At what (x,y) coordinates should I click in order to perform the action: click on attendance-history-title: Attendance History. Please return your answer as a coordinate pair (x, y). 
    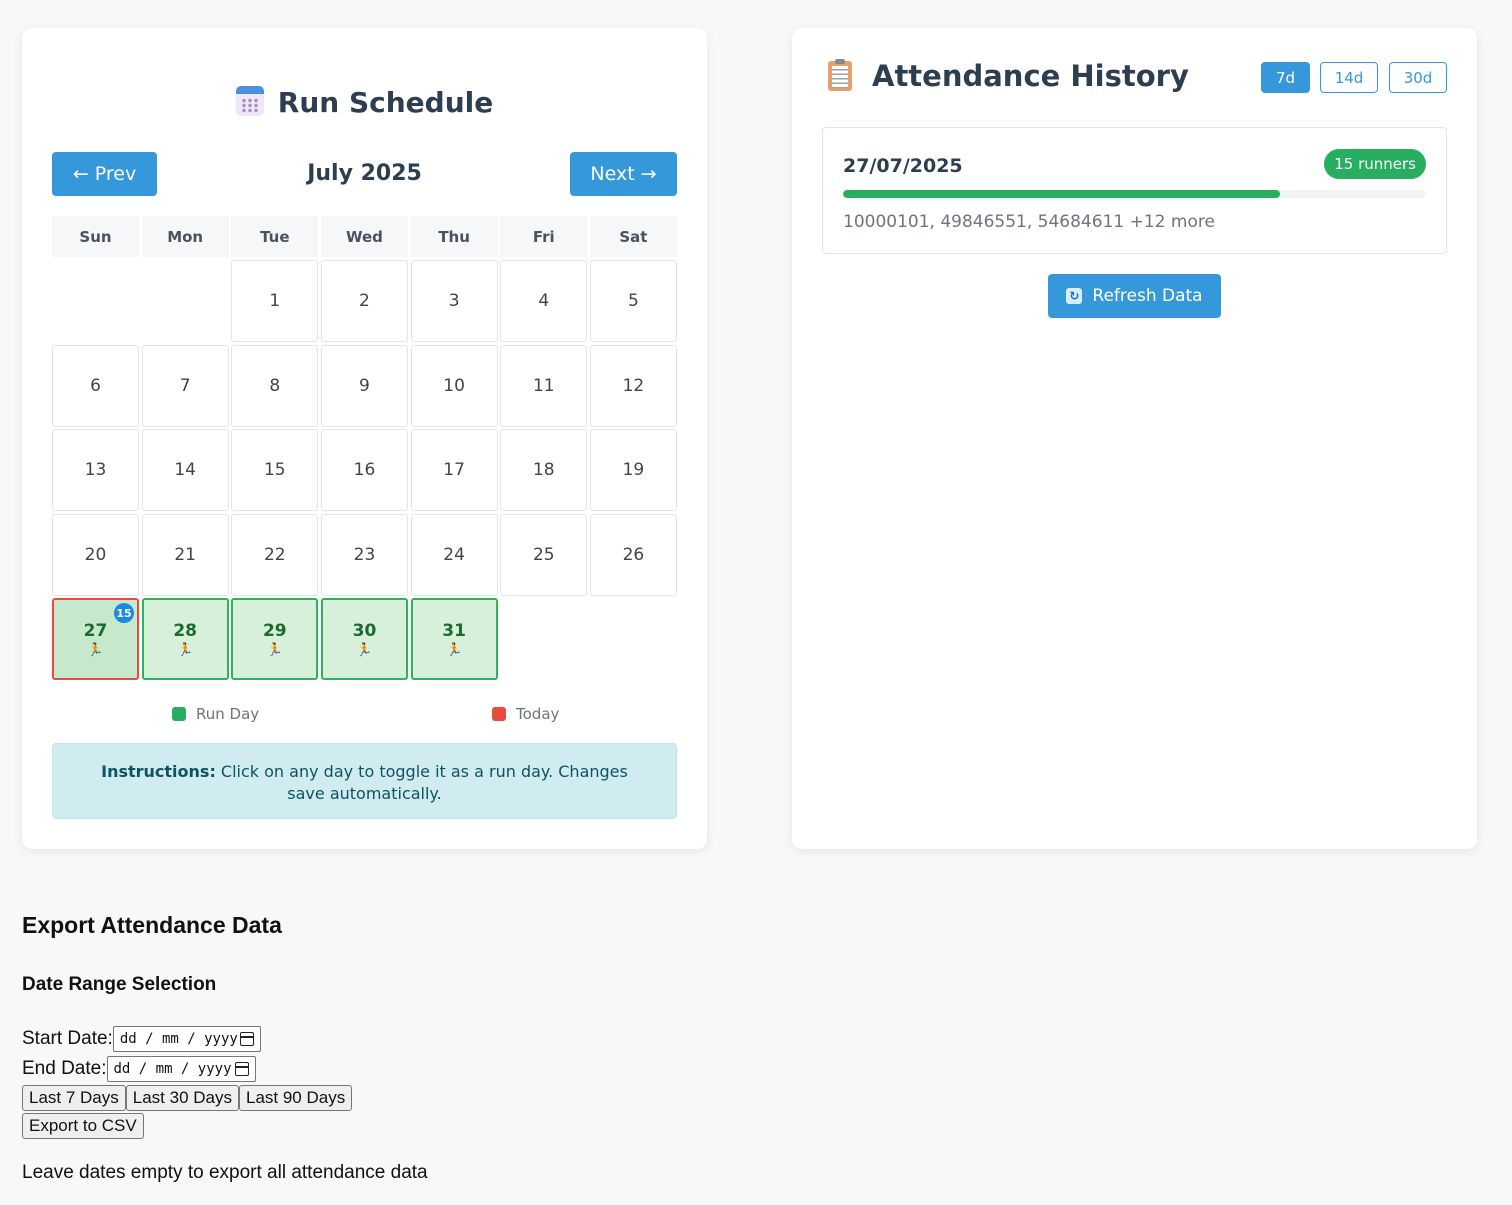
    Looking at the image, I should click on (1008, 76).